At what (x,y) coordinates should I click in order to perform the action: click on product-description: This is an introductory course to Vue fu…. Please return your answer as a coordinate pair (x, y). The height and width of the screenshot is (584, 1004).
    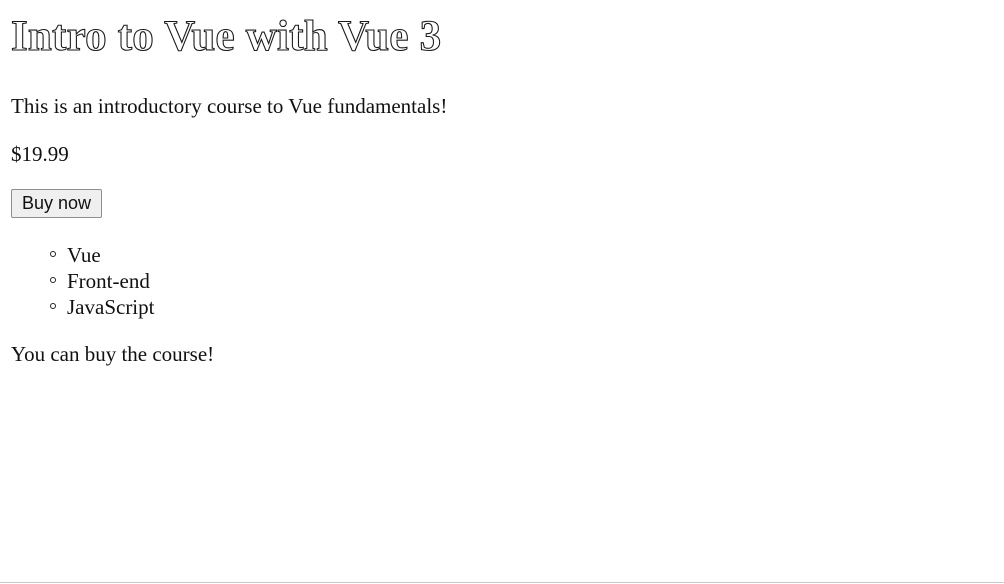
    Looking at the image, I should click on (229, 106).